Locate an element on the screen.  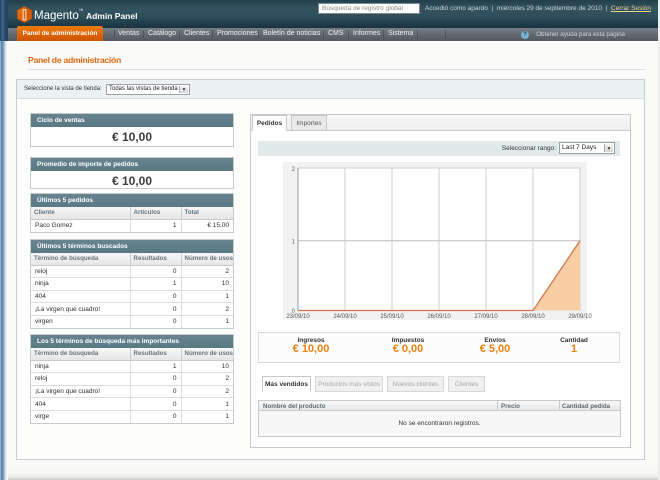
svg-text: 2 is located at coordinates (294, 170).